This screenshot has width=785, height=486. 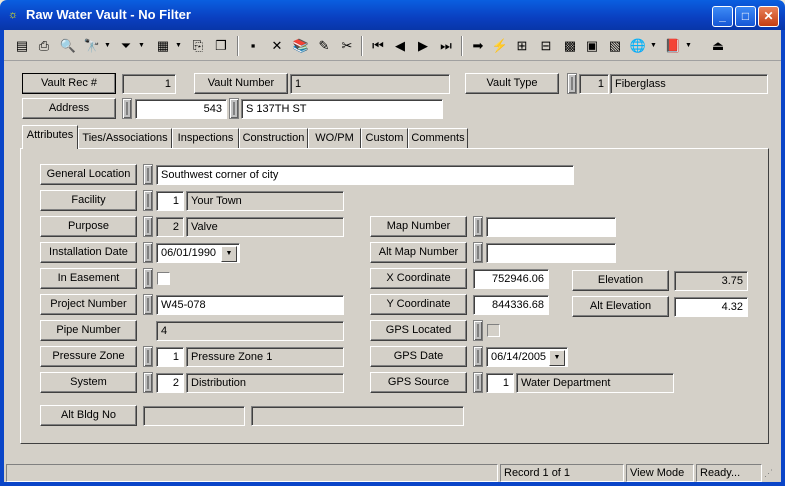 I want to click on gps-source-code: 1, so click(x=500, y=383).